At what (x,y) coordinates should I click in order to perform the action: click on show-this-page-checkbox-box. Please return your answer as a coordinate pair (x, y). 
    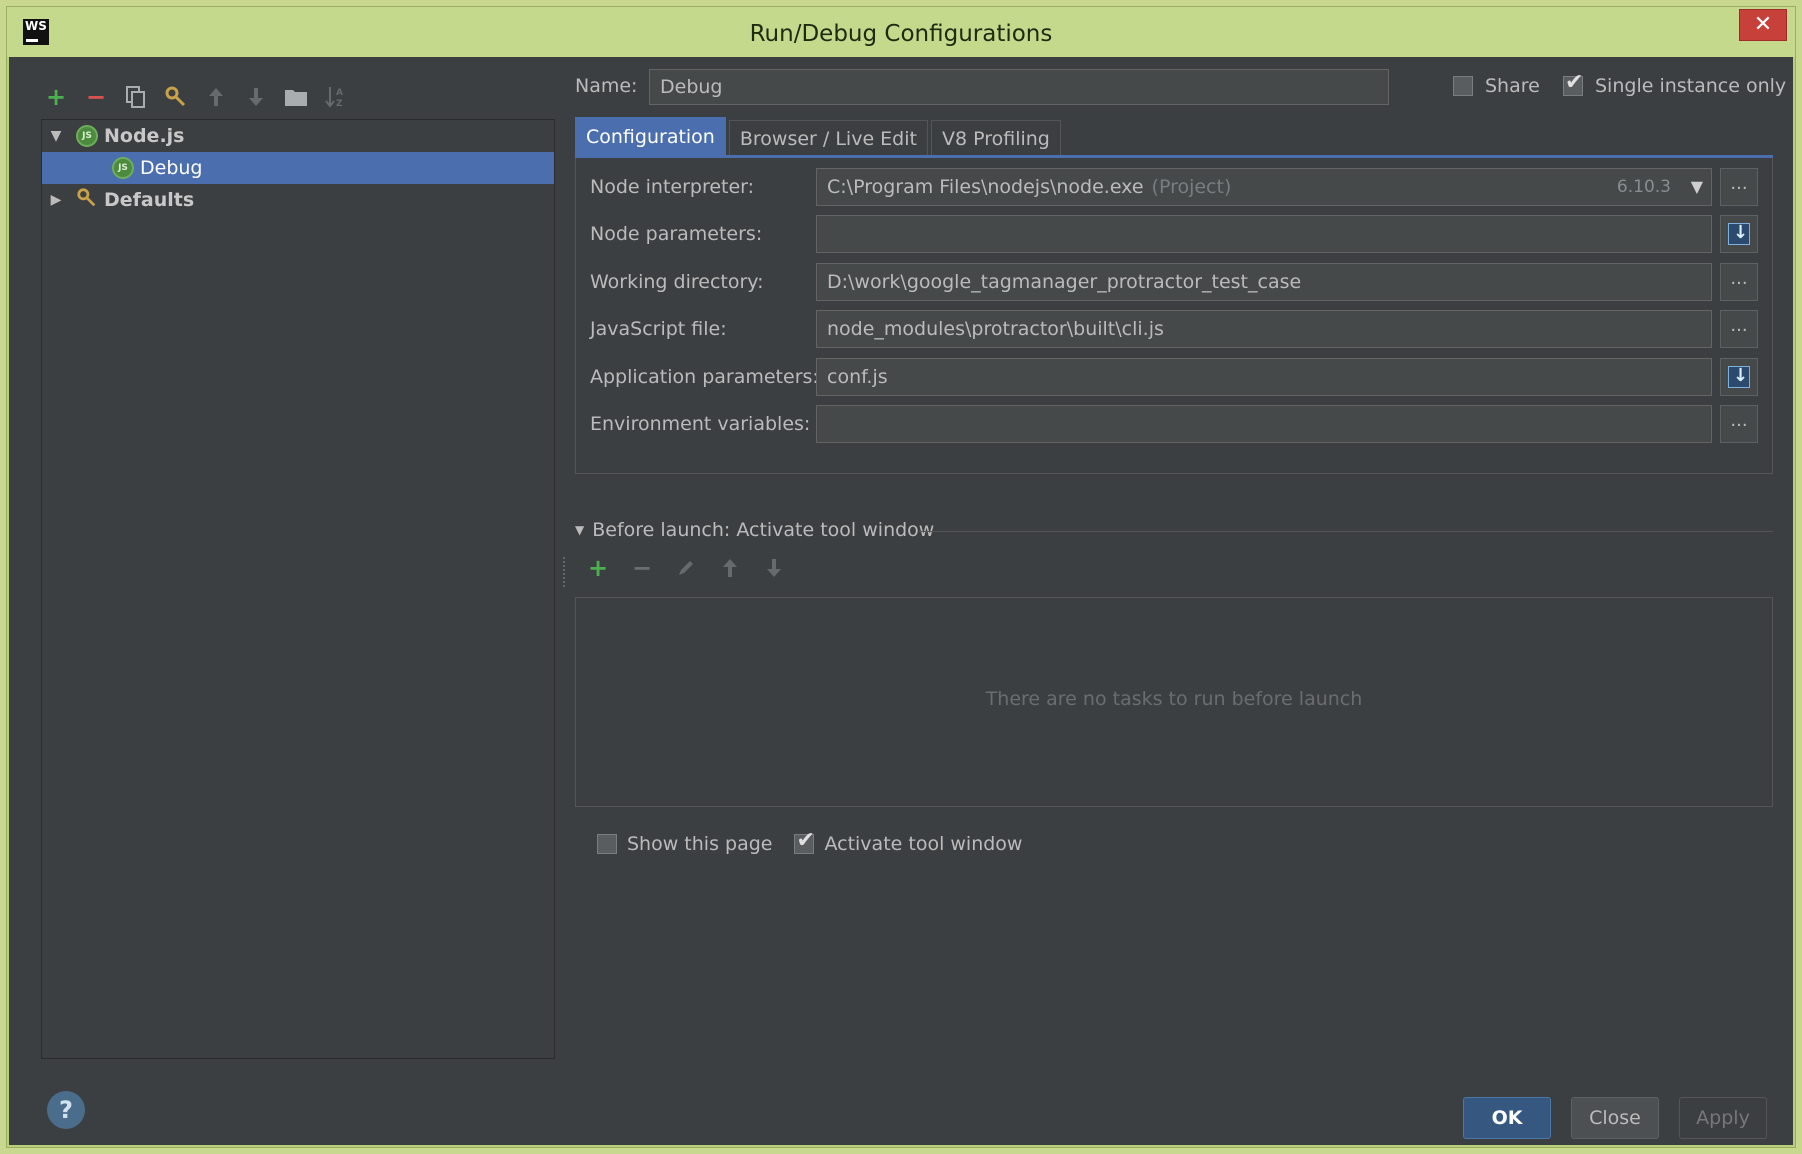
    Looking at the image, I should click on (607, 844).